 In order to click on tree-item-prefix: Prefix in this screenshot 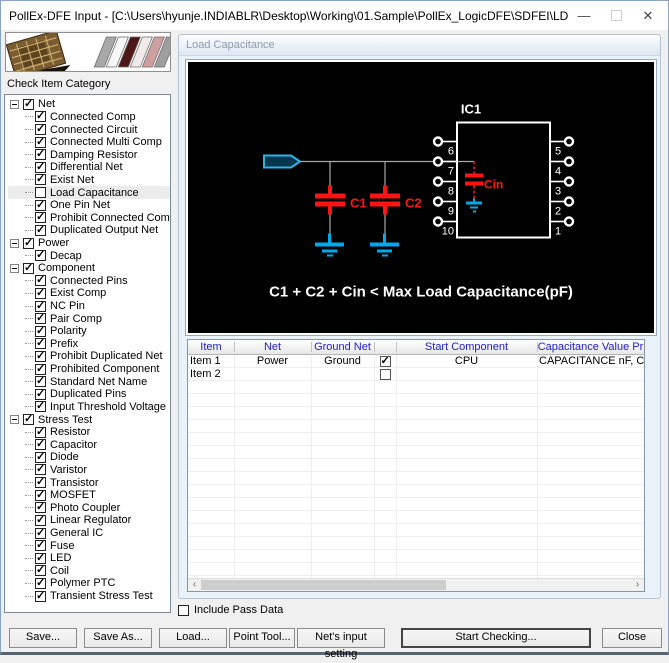, I will do `click(89, 344)`.